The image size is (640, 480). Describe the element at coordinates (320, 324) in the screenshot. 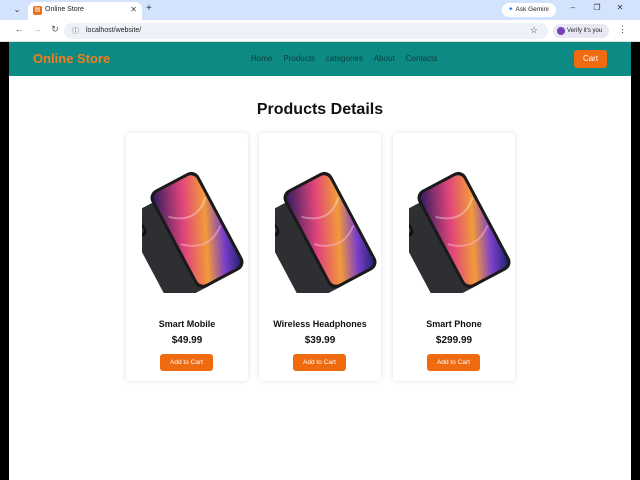

I see `product-name: Wireless Headphones` at that location.